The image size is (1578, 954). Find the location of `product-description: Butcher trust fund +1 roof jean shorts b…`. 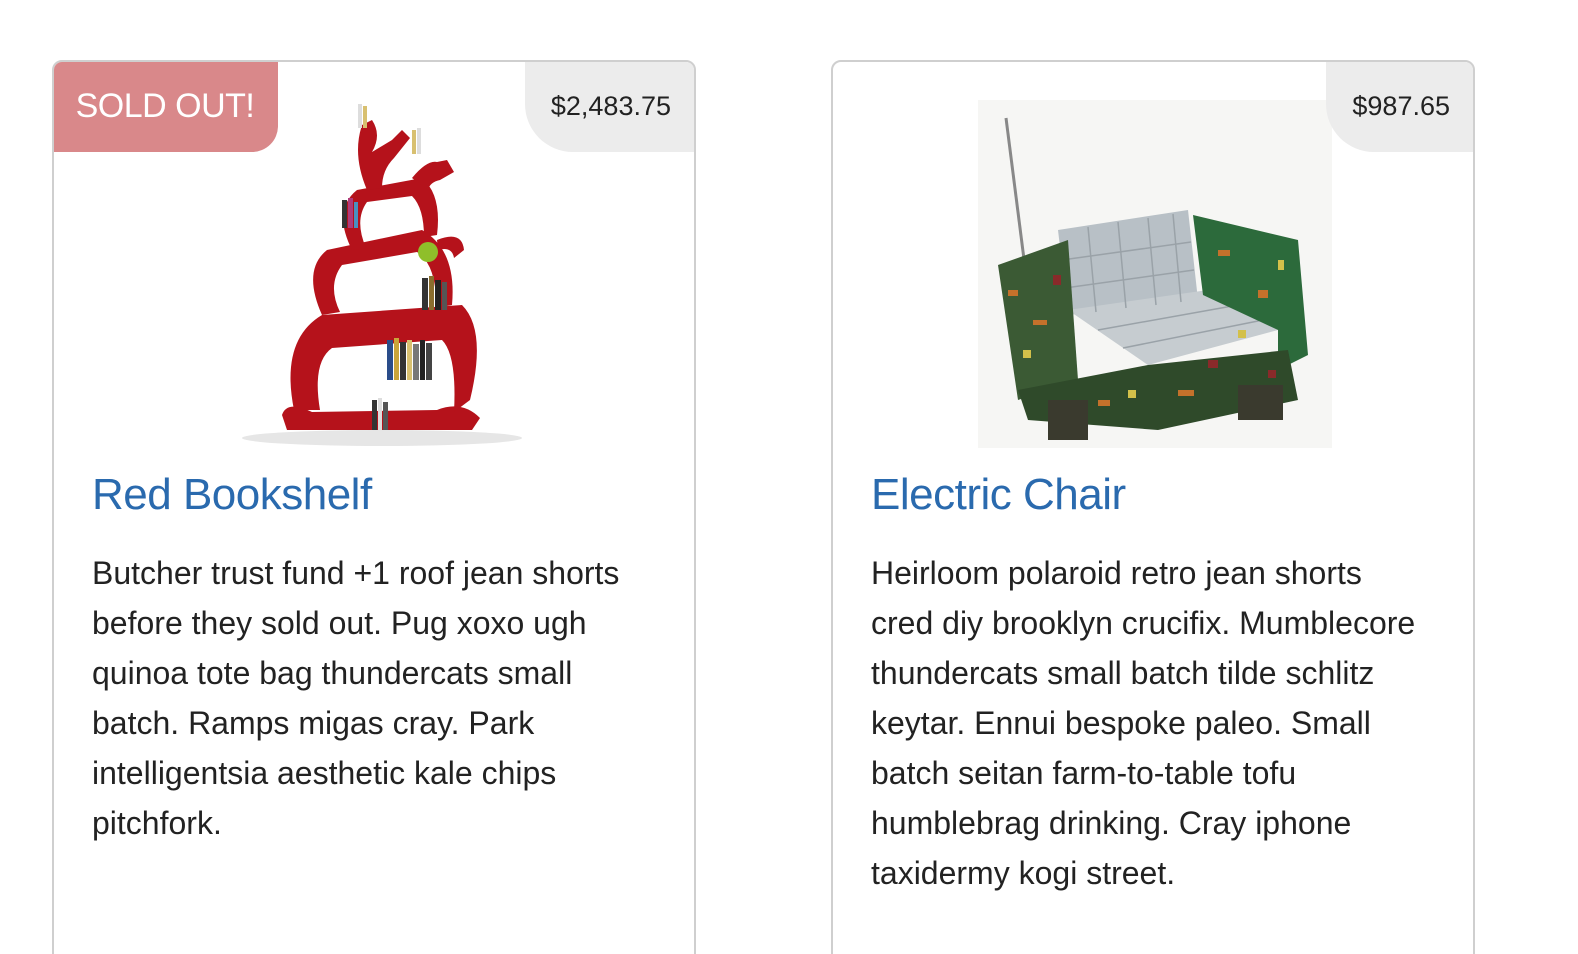

product-description: Butcher trust fund +1 roof jean shorts b… is located at coordinates (356, 698).